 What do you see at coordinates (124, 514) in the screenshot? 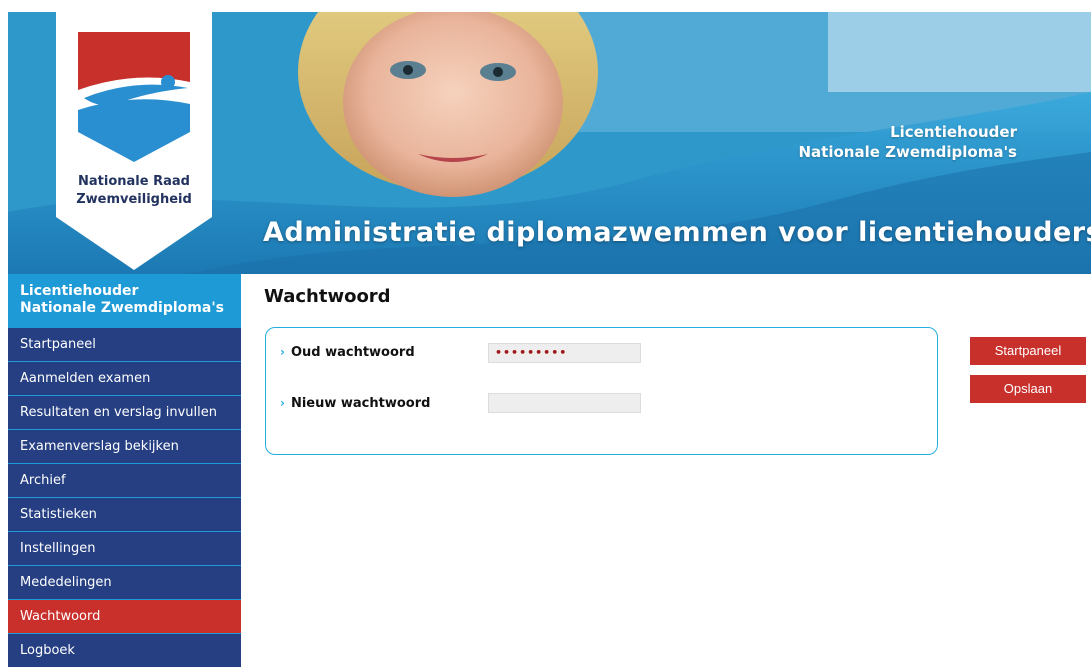
I see `sidebar-item-statistieken: Statistieken` at bounding box center [124, 514].